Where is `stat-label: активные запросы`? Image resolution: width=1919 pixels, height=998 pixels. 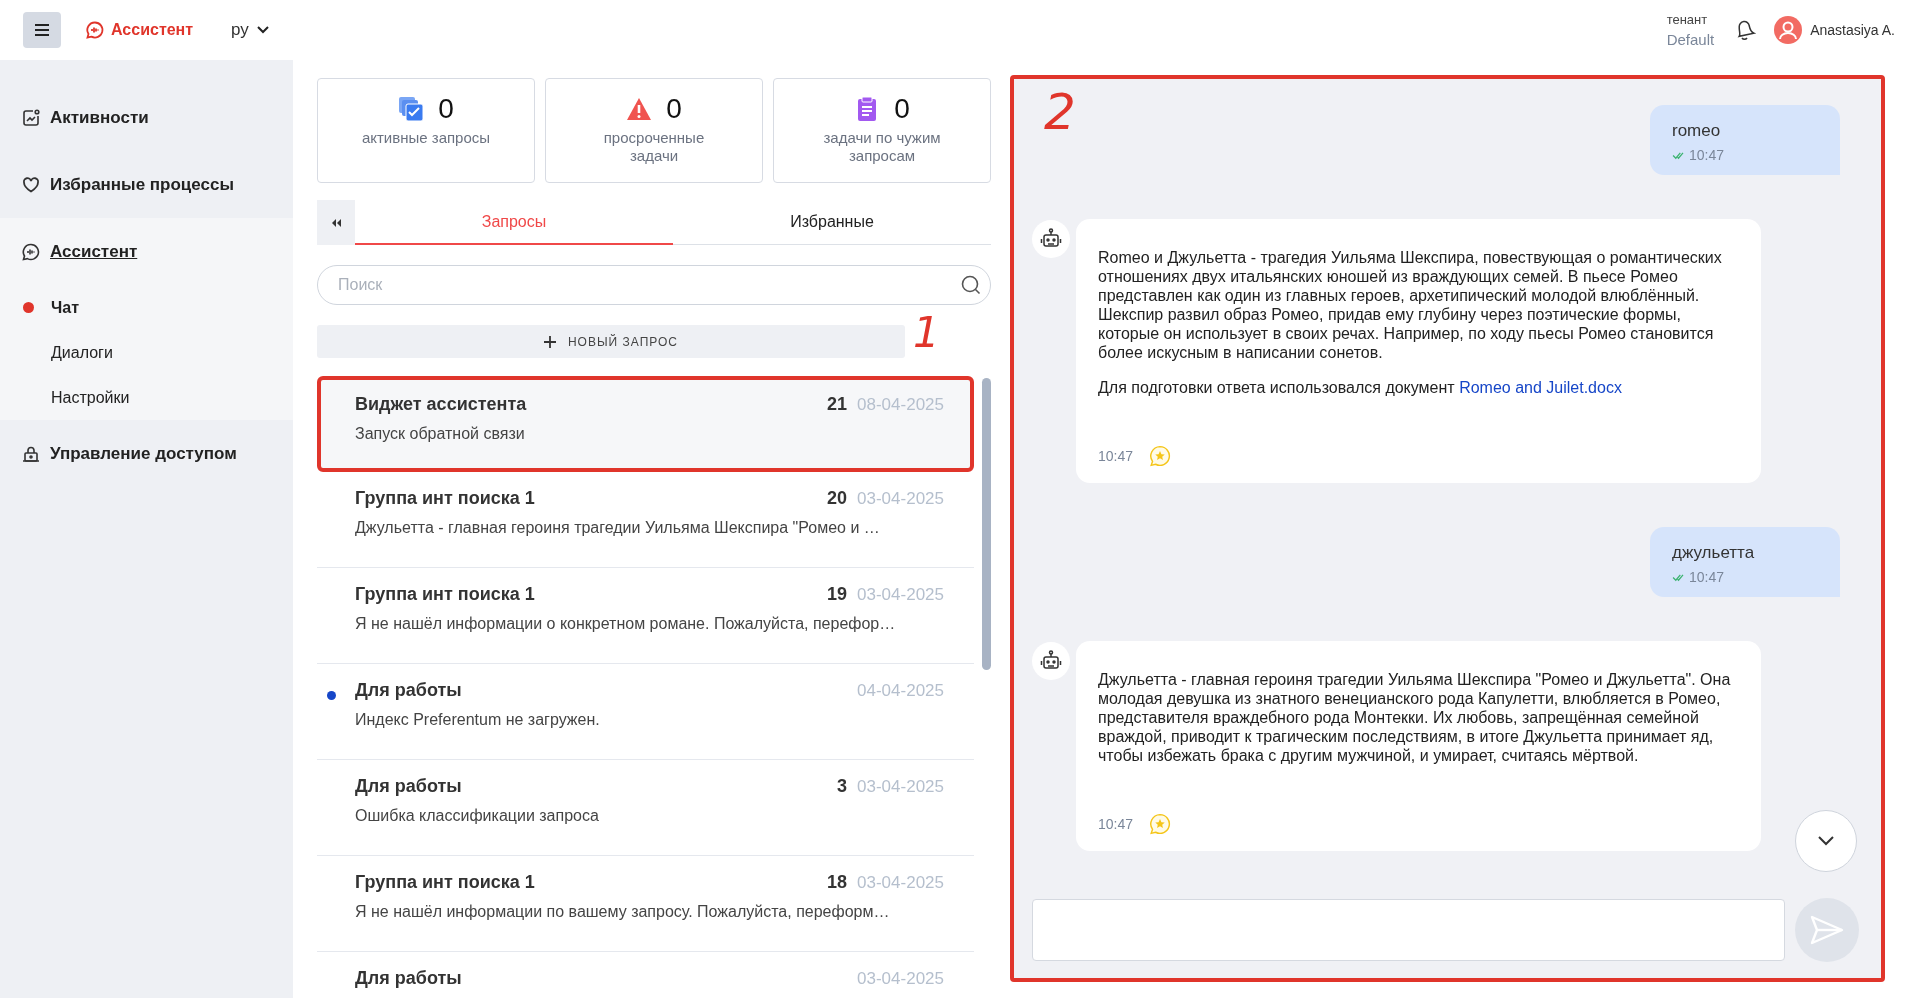 stat-label: активные запросы is located at coordinates (426, 138).